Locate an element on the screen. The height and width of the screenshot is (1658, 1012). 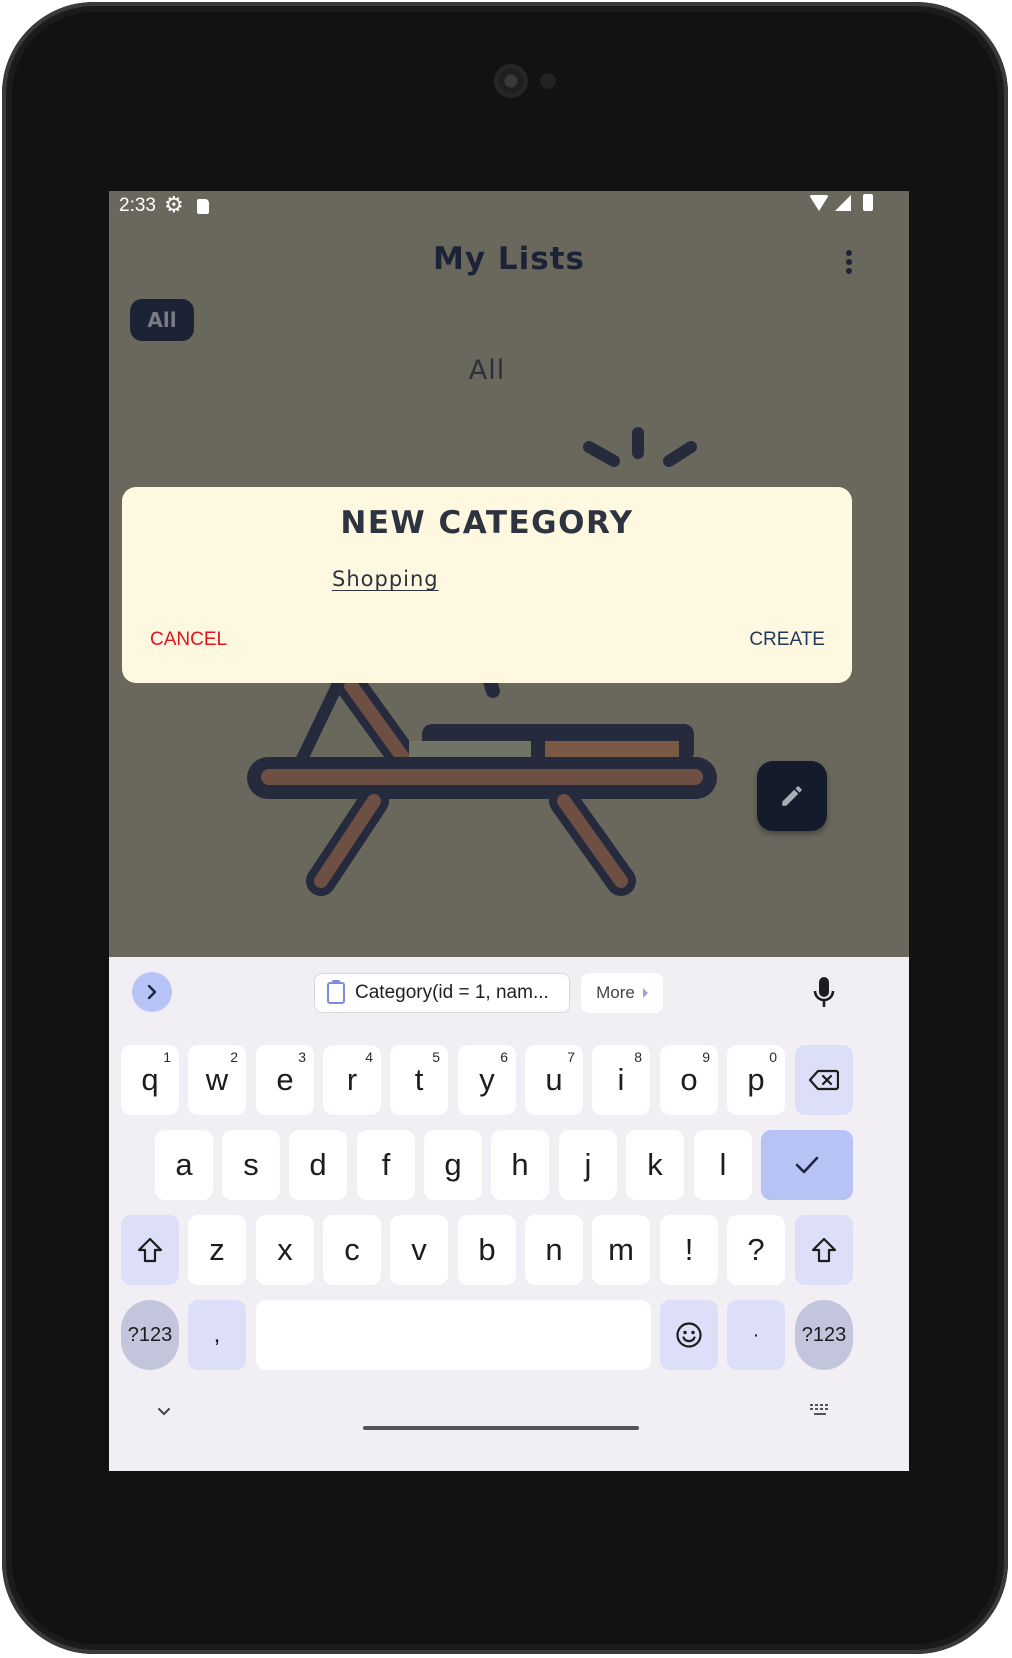
new-category-dialog: NEW CATEGORY CANCEL CREATE is located at coordinates (487, 585).